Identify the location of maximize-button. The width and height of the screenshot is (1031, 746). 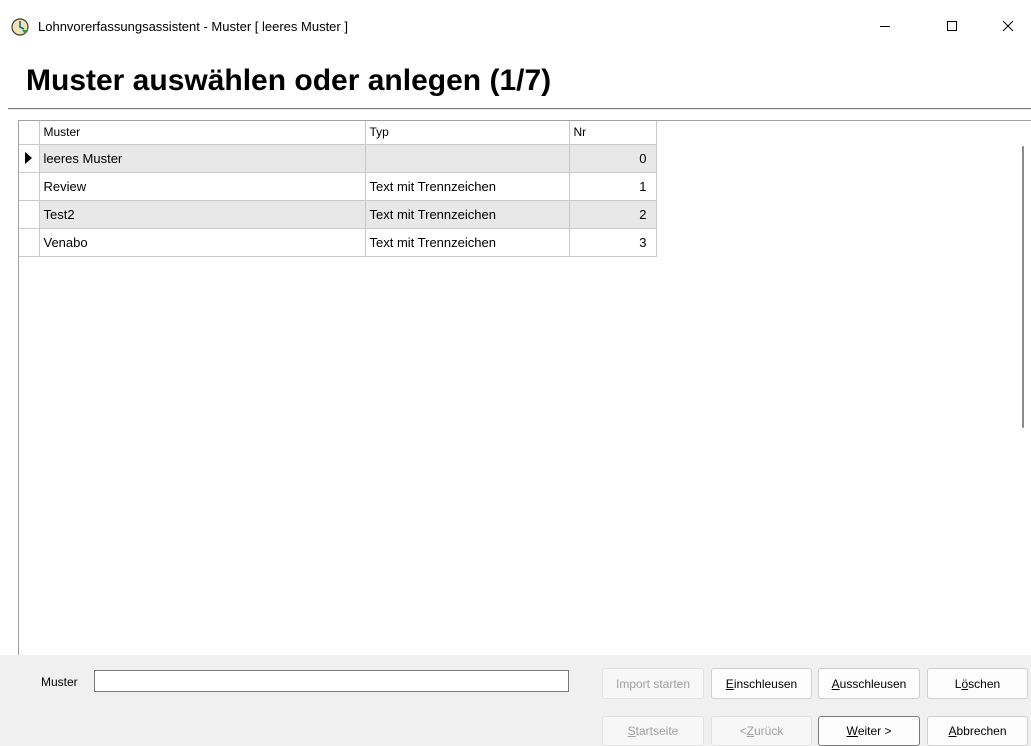
(952, 26).